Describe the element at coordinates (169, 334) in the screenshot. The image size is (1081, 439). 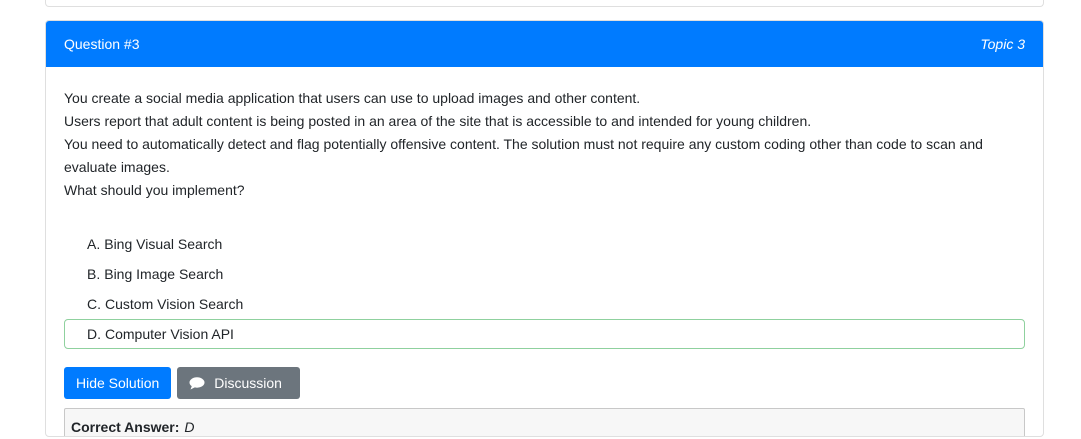
I see `choice-text: Computer Vision API` at that location.